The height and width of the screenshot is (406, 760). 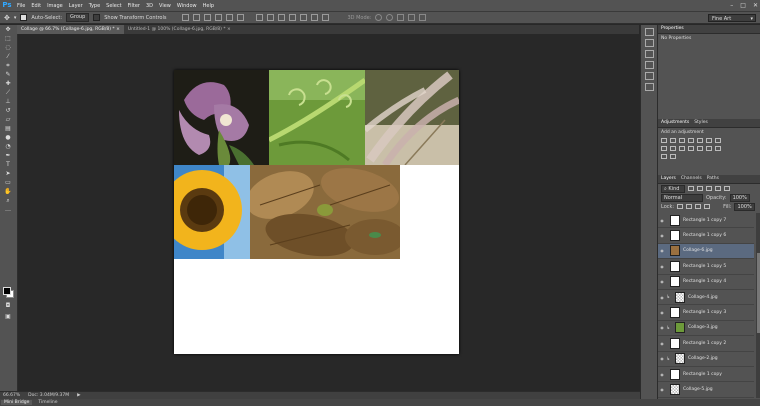 What do you see at coordinates (739, 197) in the screenshot?
I see `opacity-field: 100%` at bounding box center [739, 197].